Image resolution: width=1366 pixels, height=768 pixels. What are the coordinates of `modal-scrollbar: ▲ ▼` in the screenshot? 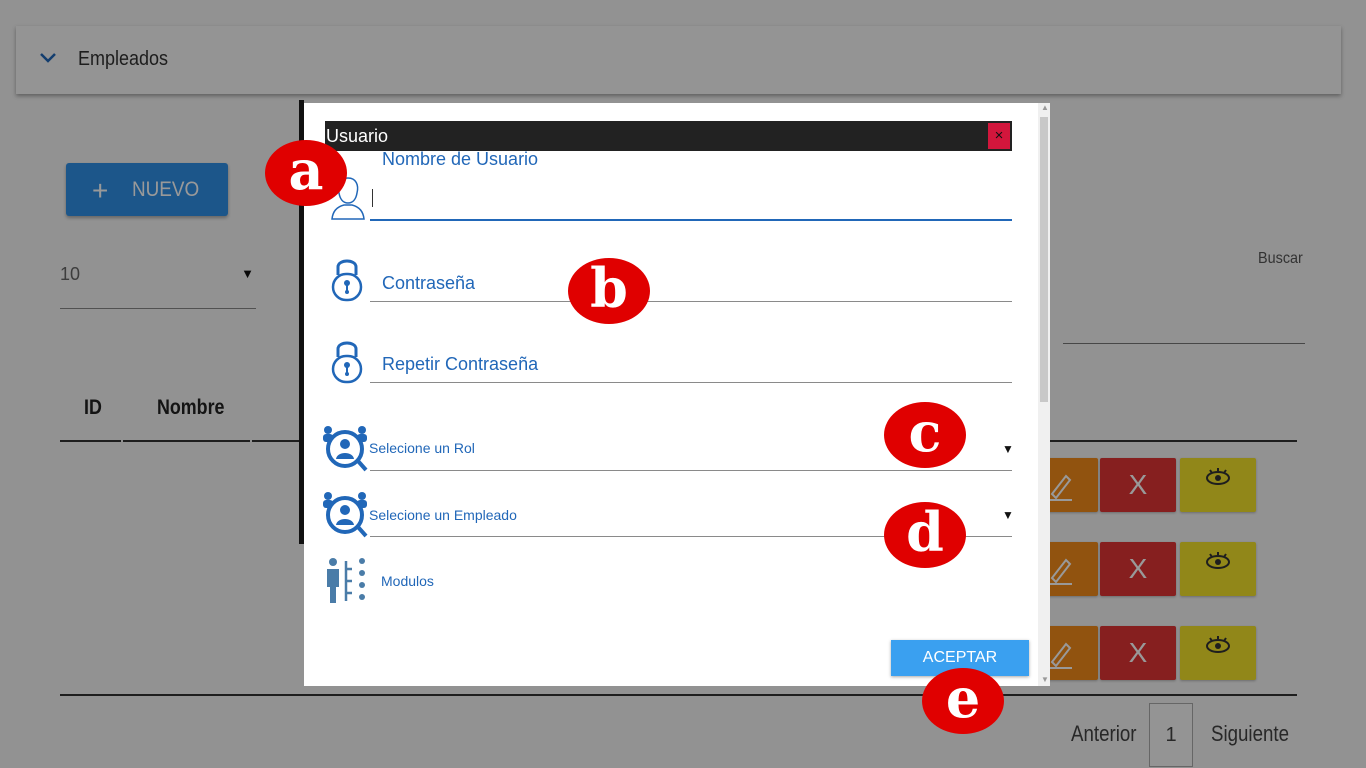 It's located at (1044, 394).